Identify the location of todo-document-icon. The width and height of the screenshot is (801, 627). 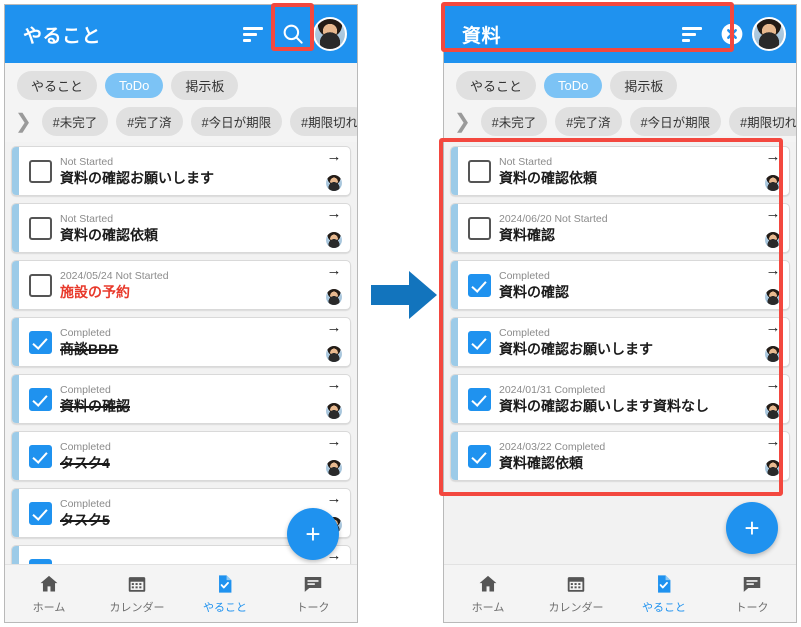
(225, 583).